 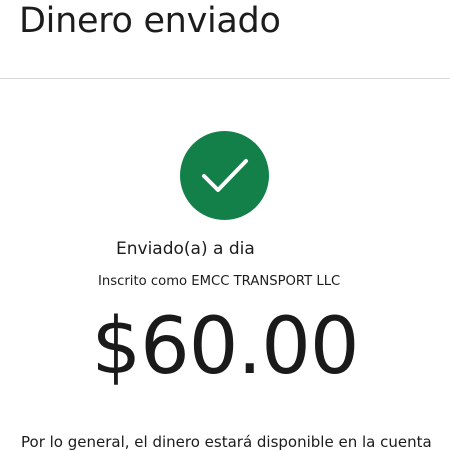 I want to click on page-title: Dinero enviado, so click(x=150, y=21).